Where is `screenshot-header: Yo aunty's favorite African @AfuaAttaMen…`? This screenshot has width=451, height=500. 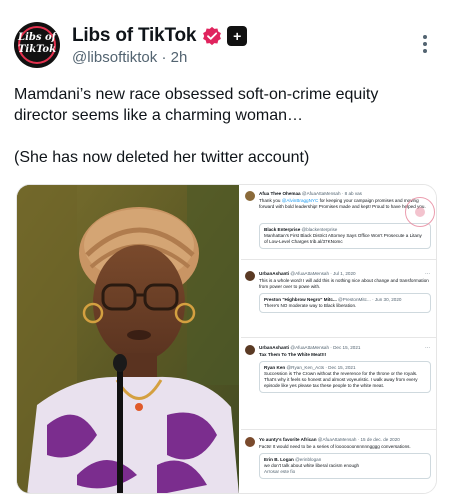 screenshot-header: Yo aunty's favorite African @AfuaAttaMen… is located at coordinates (346, 440).